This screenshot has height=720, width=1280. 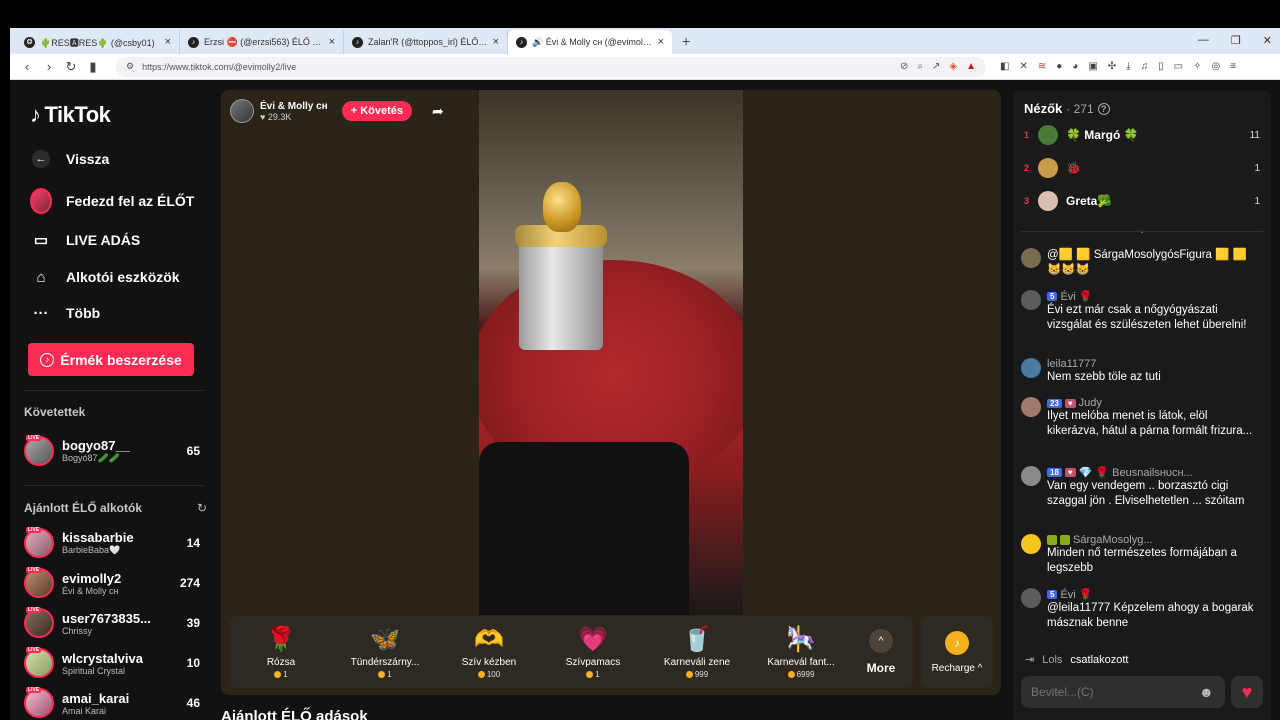 What do you see at coordinates (881, 652) in the screenshot?
I see `more-gifts-button: ^ More` at bounding box center [881, 652].